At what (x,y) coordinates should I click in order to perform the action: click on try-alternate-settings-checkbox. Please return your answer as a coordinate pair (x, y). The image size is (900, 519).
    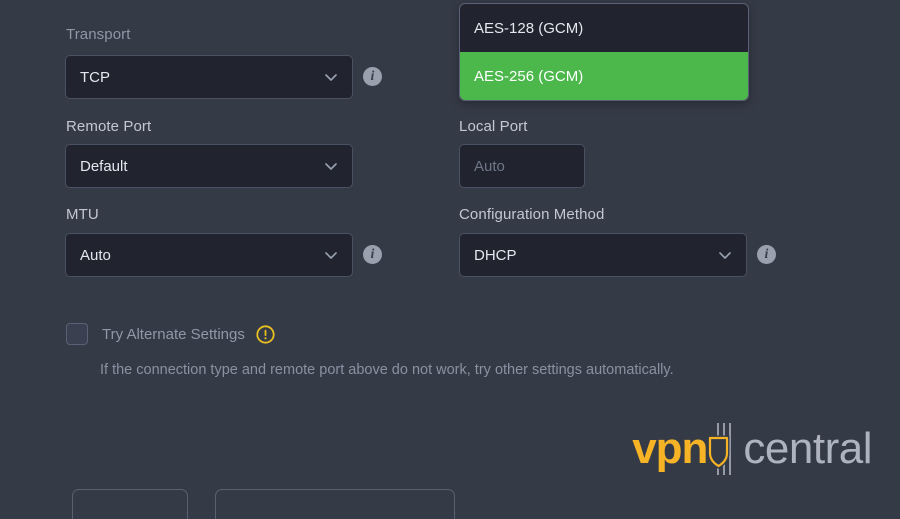
    Looking at the image, I should click on (77, 334).